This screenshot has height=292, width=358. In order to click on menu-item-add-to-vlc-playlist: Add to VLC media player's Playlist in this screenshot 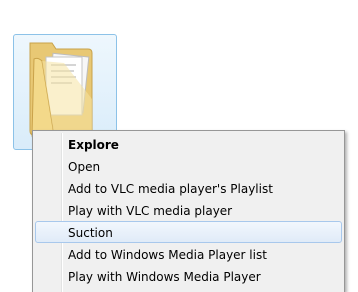, I will do `click(188, 188)`.